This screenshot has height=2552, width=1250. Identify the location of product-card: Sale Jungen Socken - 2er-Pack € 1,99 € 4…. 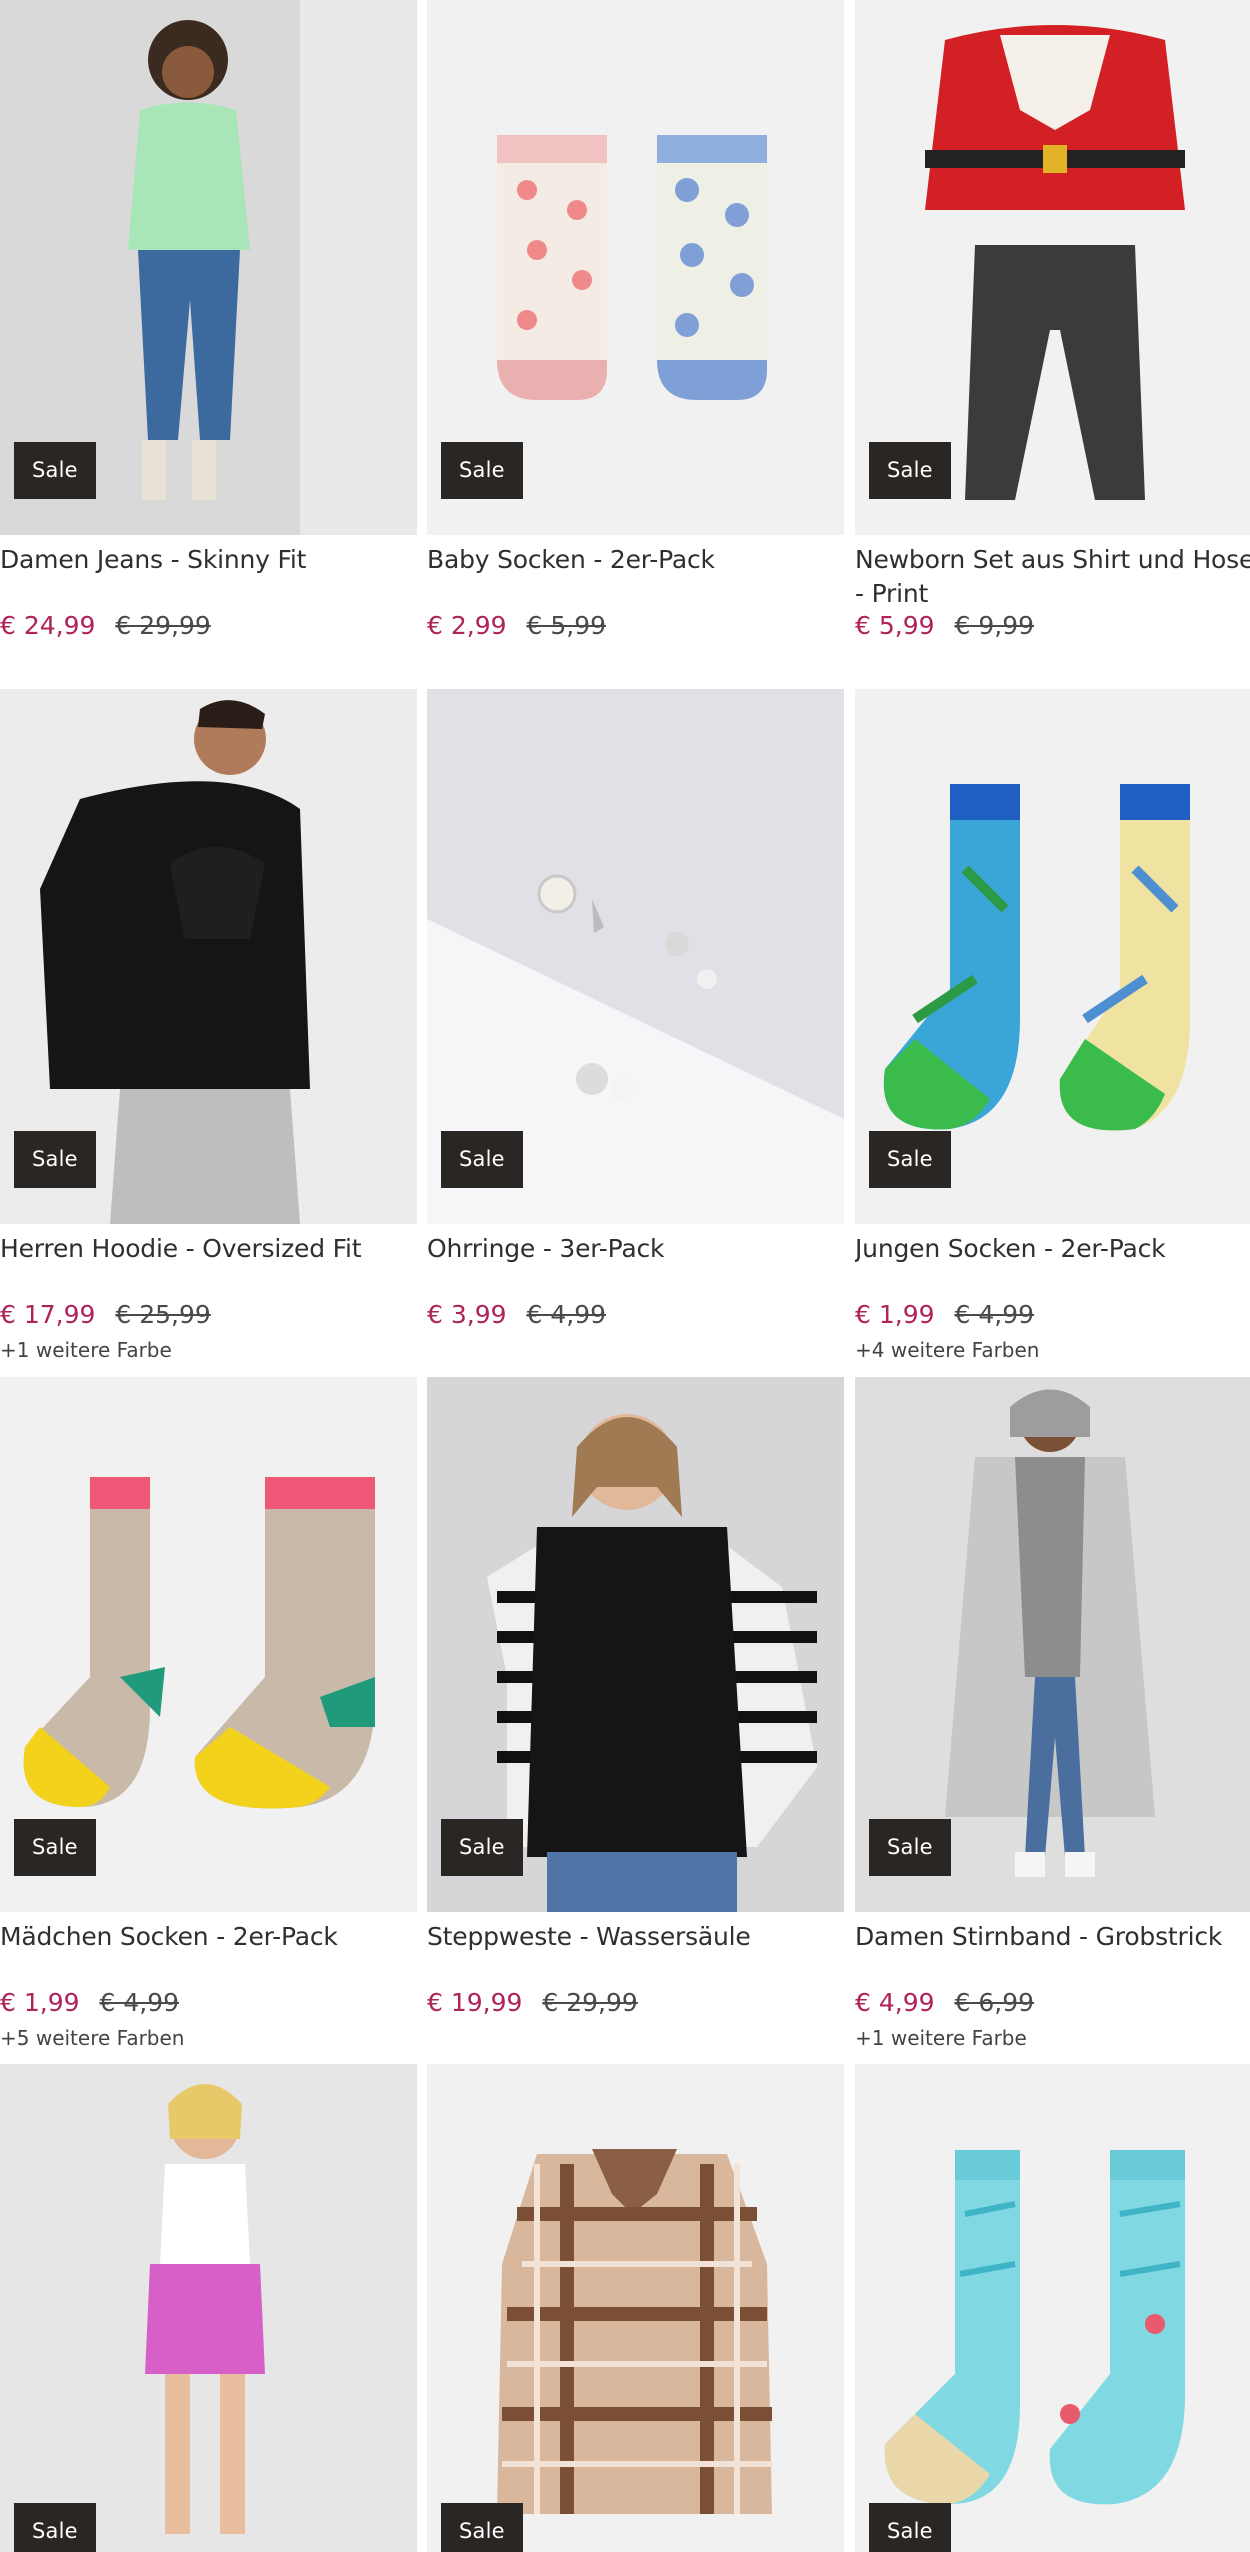
(1052, 1025).